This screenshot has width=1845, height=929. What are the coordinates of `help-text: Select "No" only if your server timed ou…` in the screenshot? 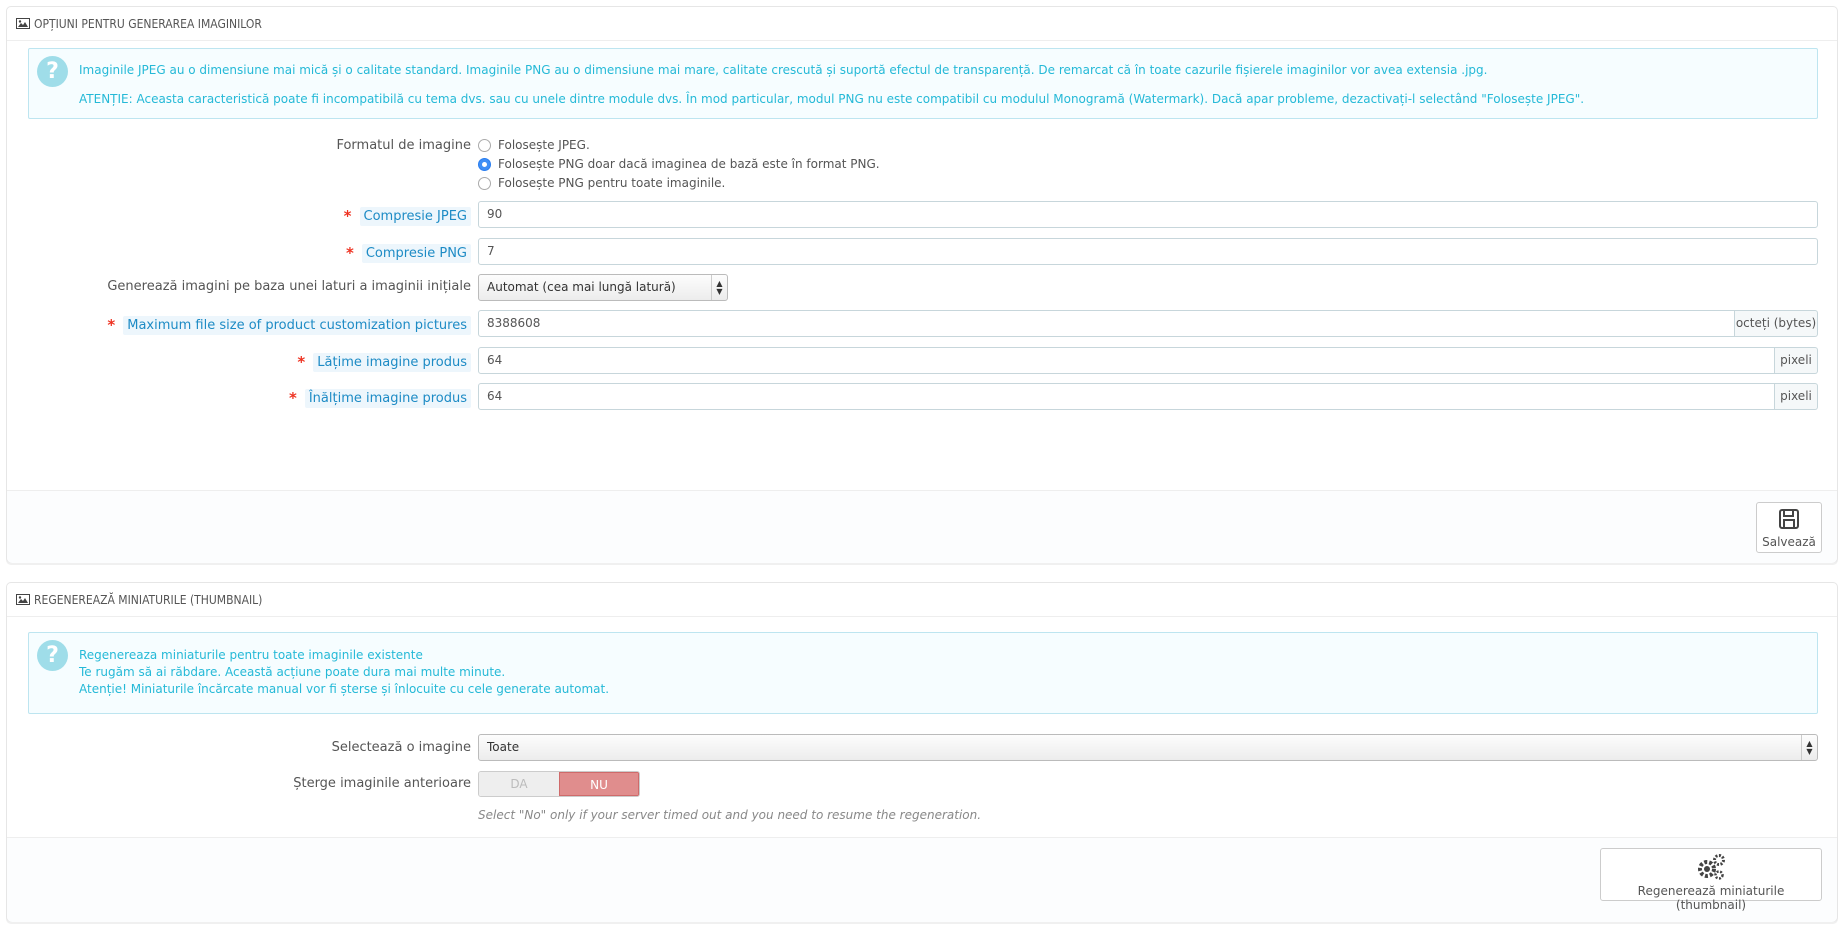 It's located at (730, 815).